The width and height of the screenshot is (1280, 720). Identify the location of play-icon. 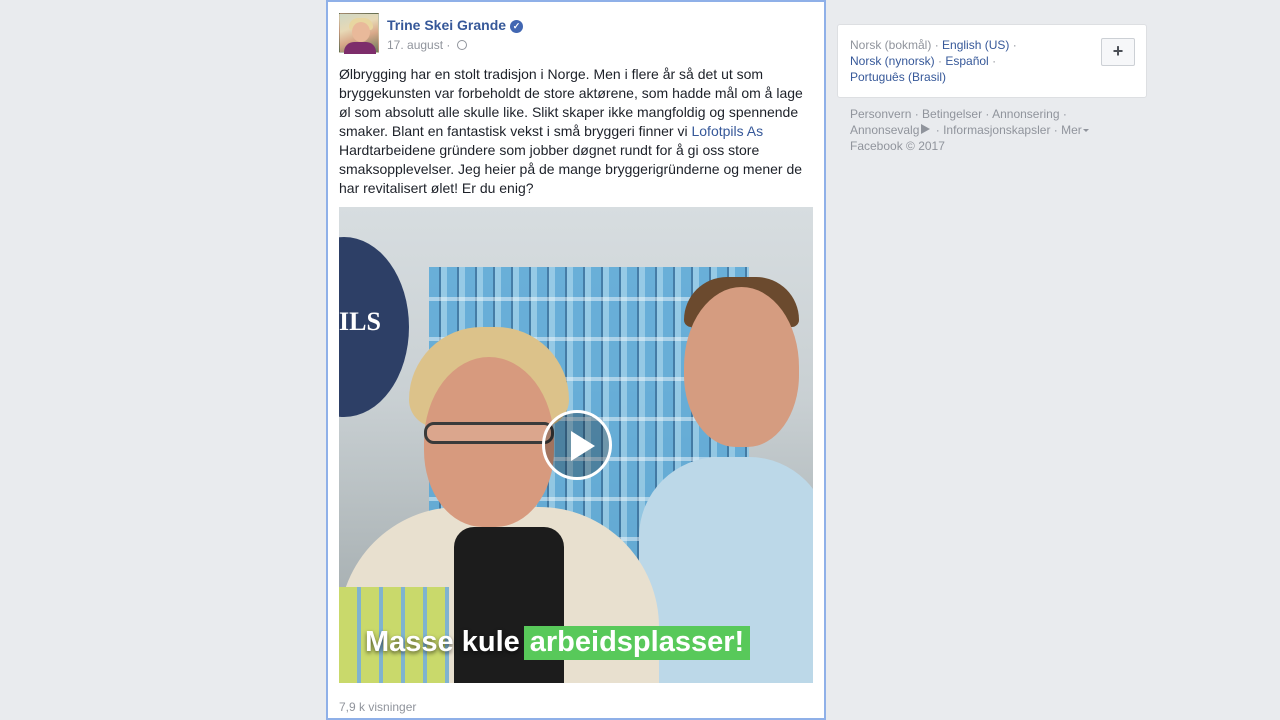
(577, 445).